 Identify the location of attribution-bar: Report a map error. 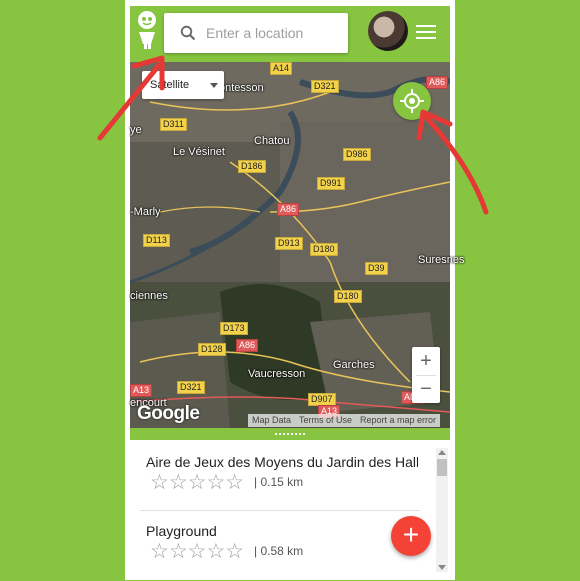
(398, 420).